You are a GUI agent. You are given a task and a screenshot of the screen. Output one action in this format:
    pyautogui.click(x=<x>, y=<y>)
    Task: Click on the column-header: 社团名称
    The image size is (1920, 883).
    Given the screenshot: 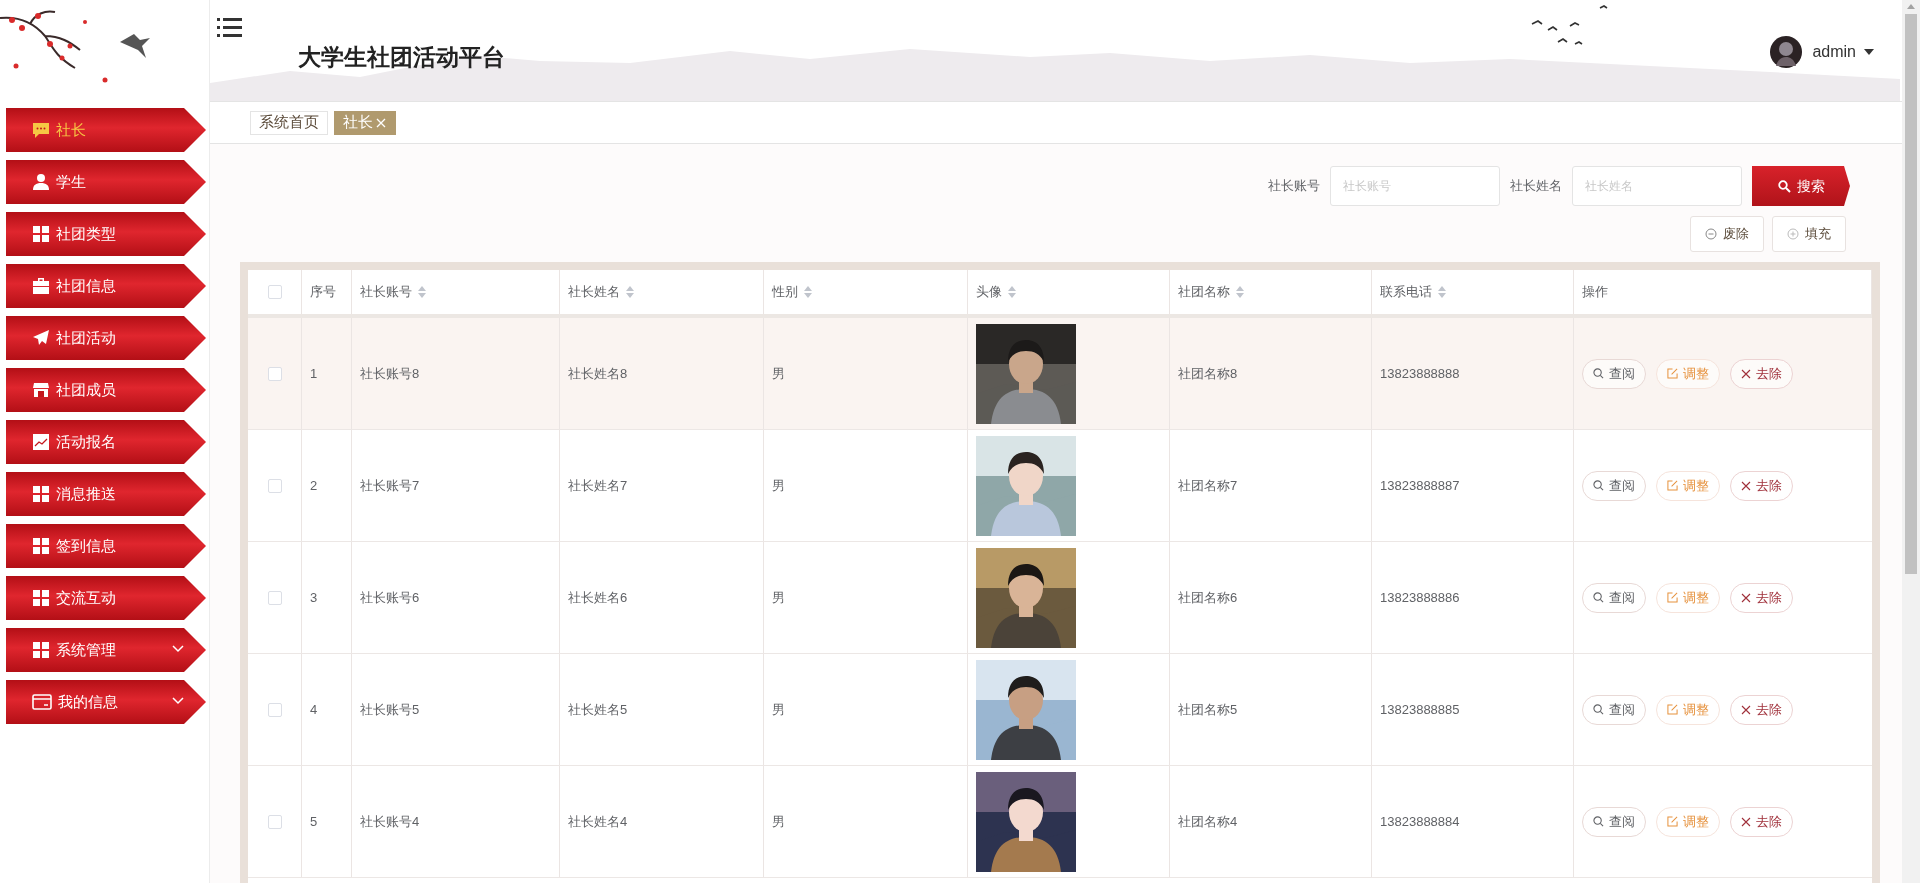 What is the action you would take?
    pyautogui.click(x=1271, y=292)
    